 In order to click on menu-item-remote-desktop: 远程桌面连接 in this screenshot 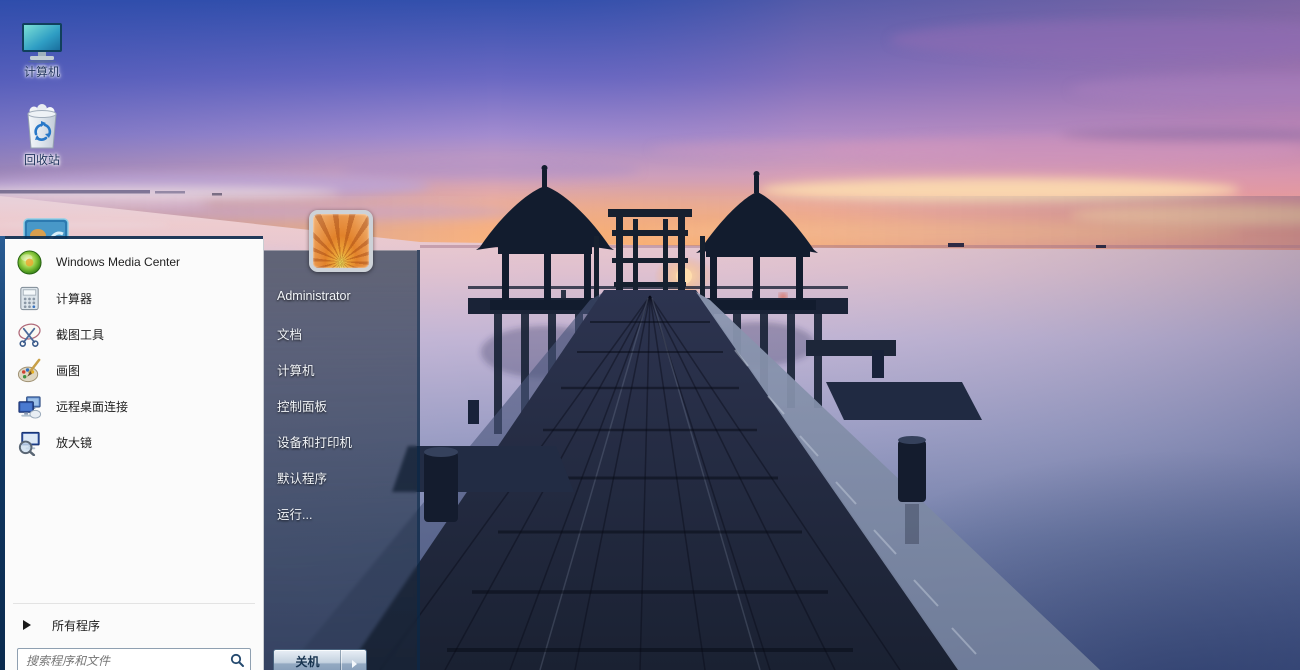, I will do `click(133, 406)`.